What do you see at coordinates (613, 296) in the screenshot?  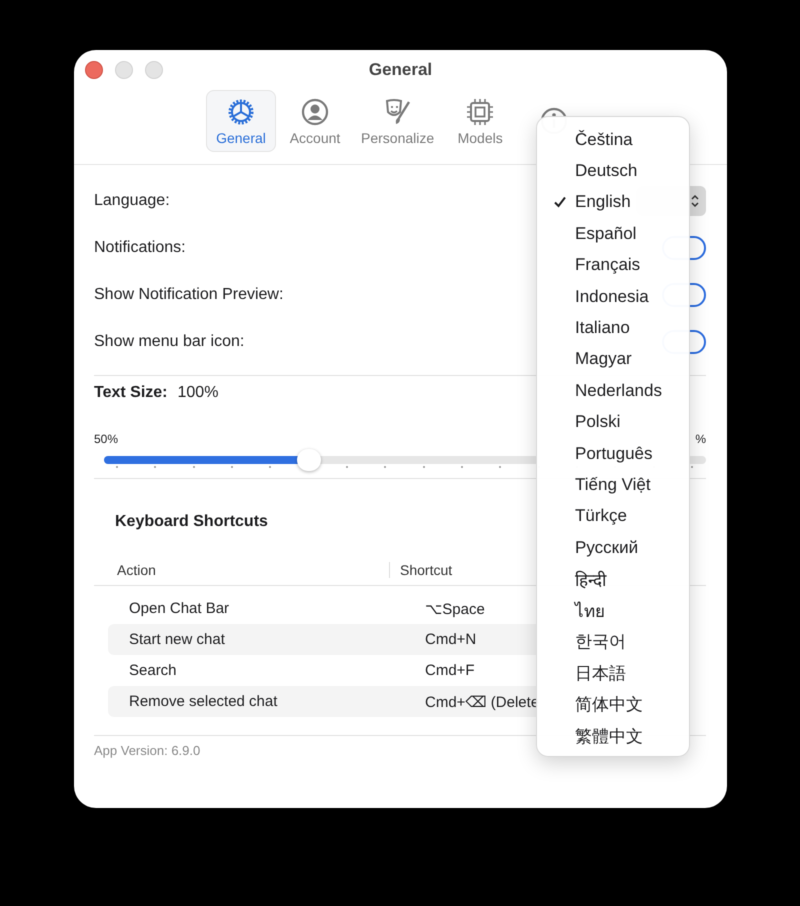 I see `menu-item: Indonesia` at bounding box center [613, 296].